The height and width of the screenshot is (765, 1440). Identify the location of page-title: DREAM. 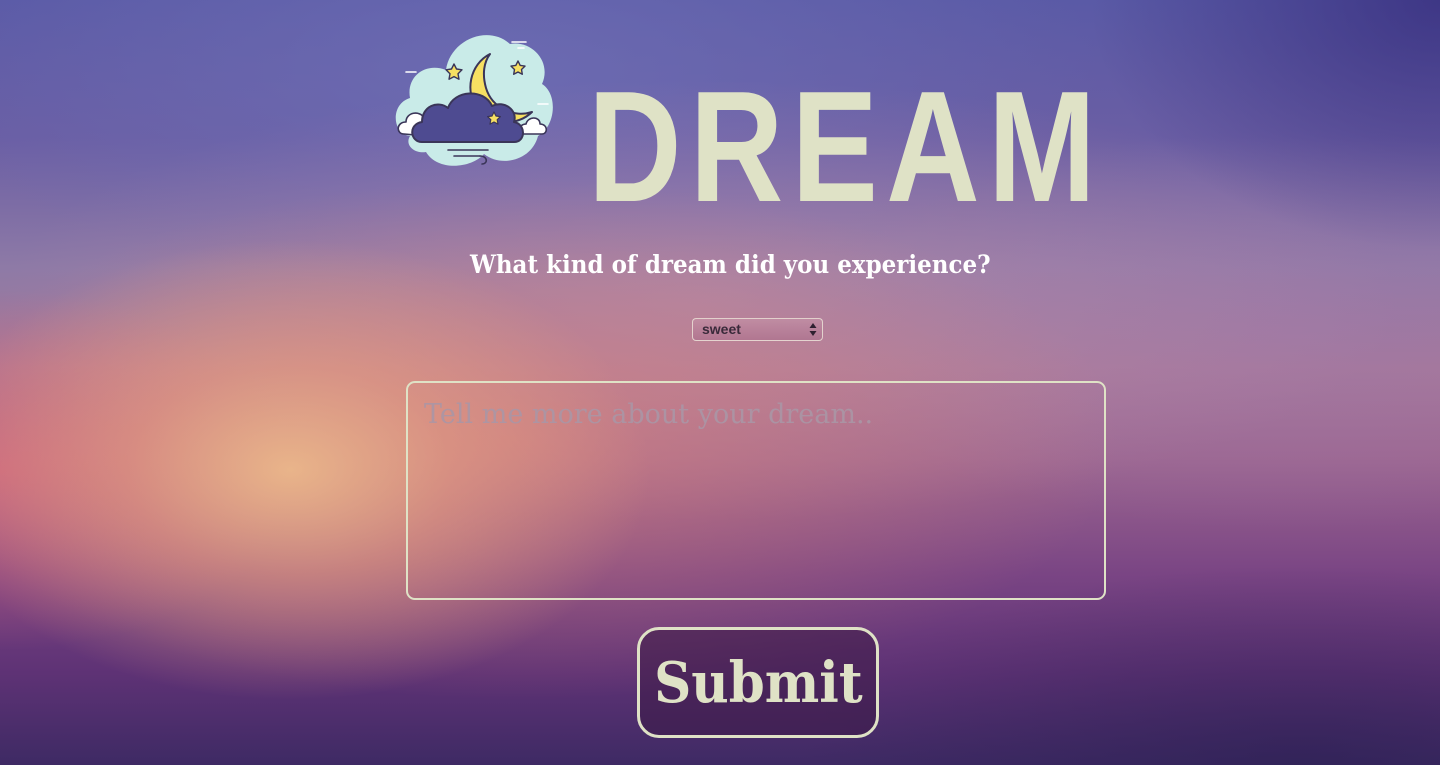
(846, 147).